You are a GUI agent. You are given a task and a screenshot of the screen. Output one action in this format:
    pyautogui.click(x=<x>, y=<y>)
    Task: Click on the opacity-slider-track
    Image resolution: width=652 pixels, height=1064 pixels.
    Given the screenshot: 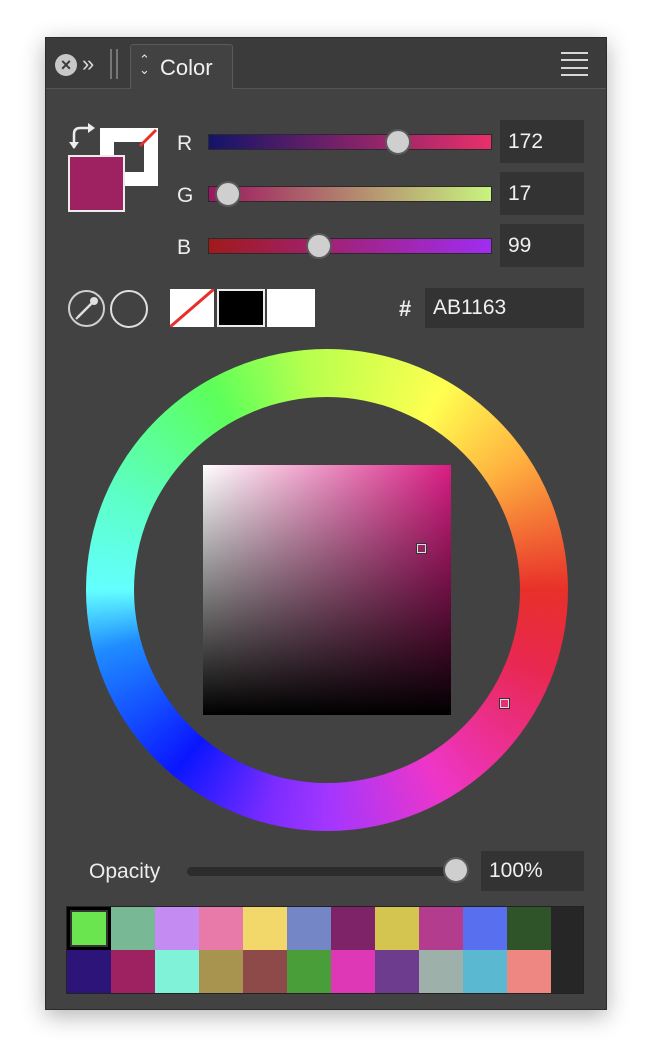 What is the action you would take?
    pyautogui.click(x=328, y=871)
    